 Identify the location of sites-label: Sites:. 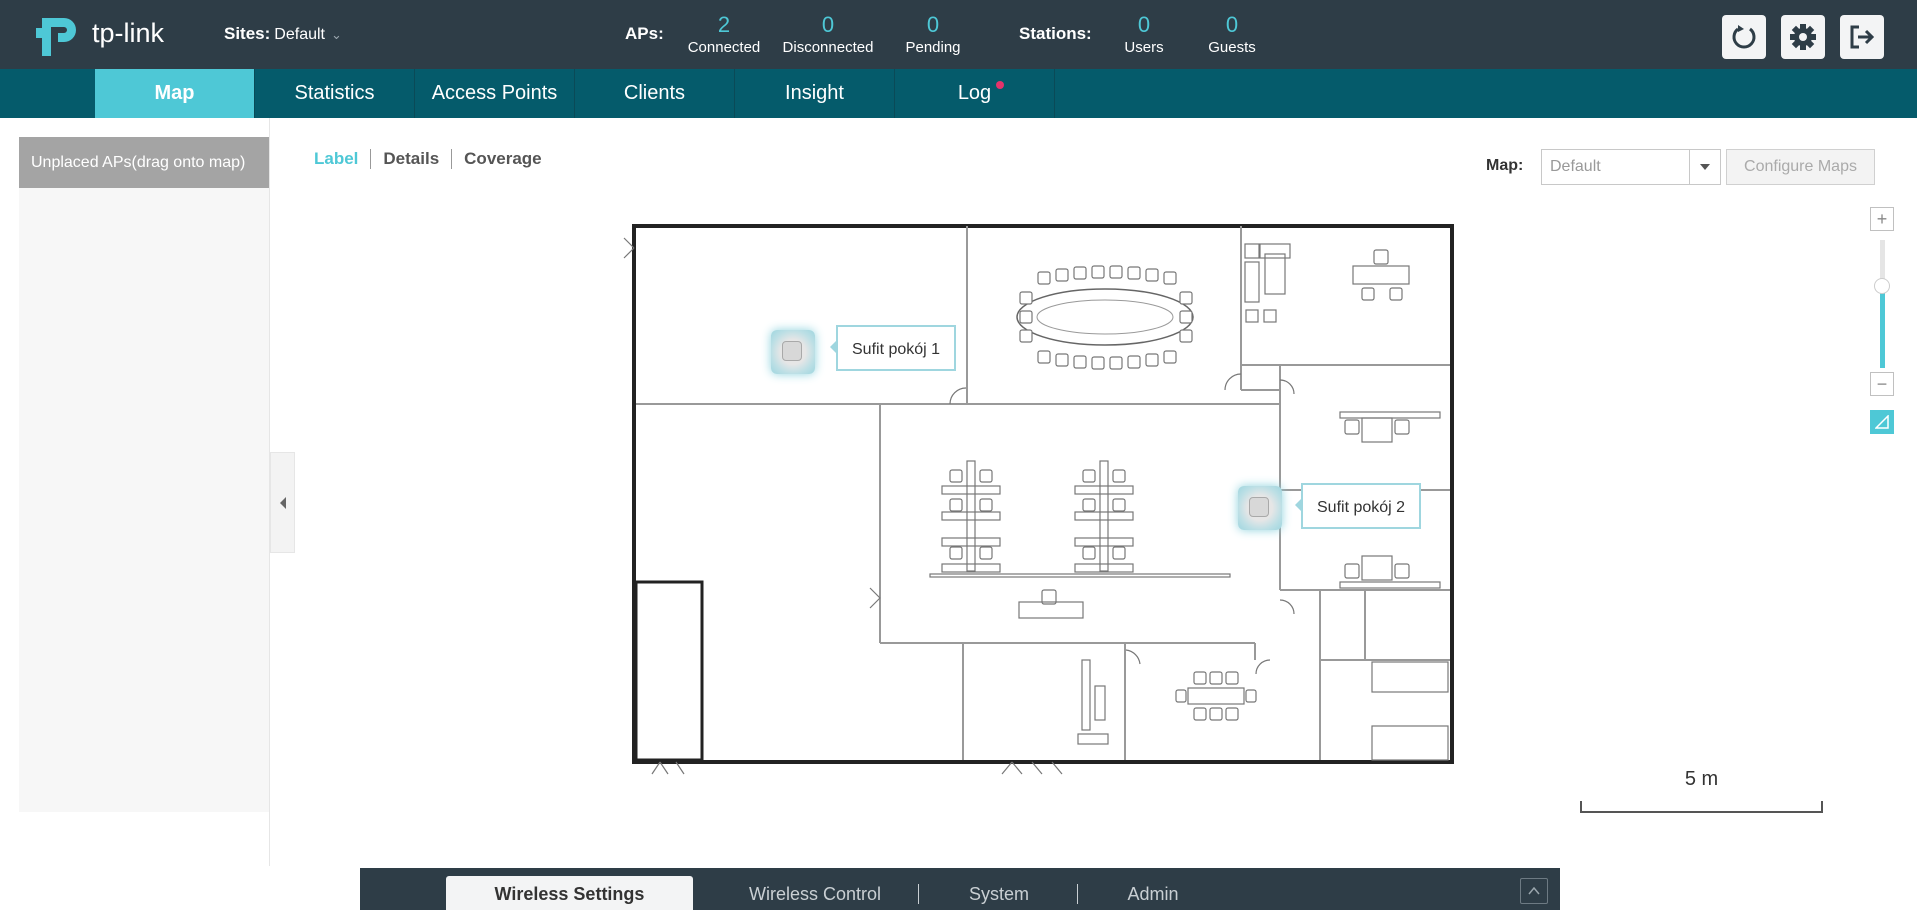
(247, 33).